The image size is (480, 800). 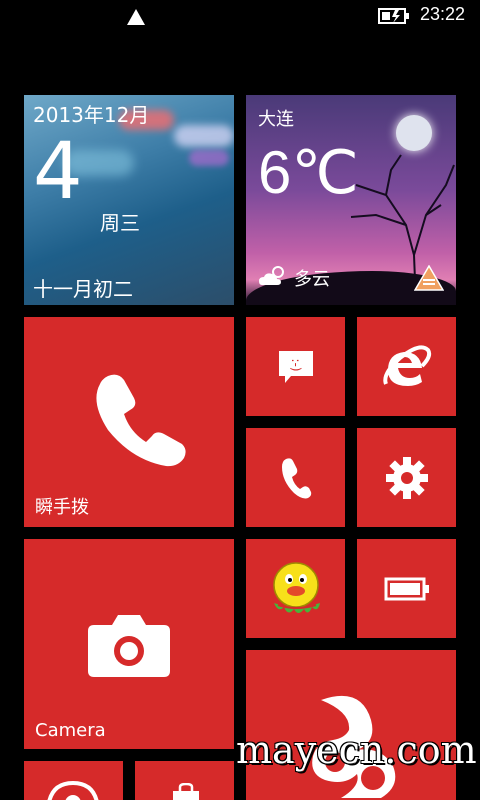 I want to click on calendar-tile: 2013年12月 4 周三 十一月初二, so click(x=129, y=200).